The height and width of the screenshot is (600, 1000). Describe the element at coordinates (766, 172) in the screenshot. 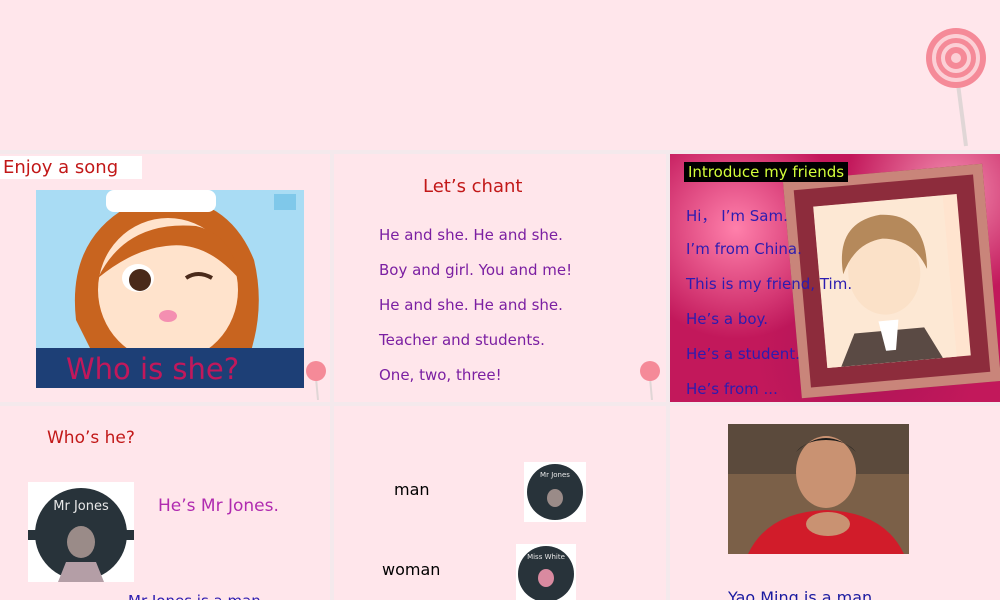

I see `slide-title: Introduce my friends` at that location.